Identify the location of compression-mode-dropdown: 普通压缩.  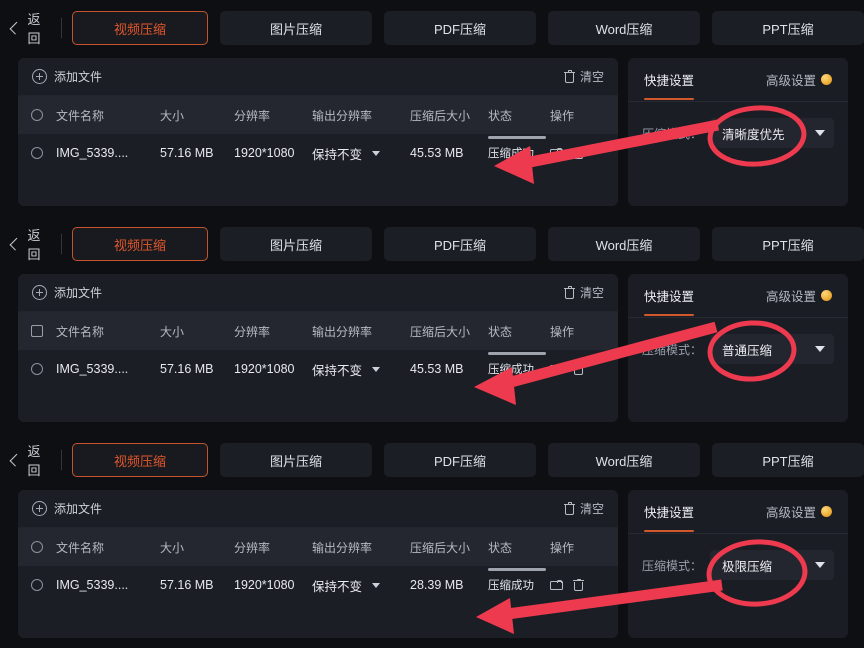
(772, 349).